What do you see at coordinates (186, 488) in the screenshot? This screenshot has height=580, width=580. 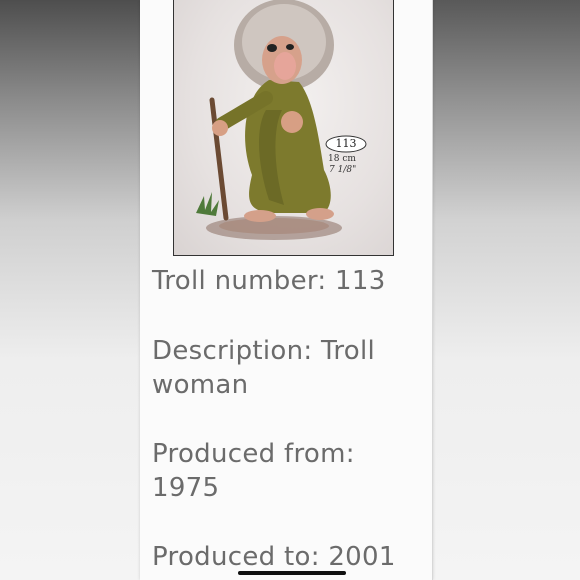 I see `produced-from-year: 1975` at bounding box center [186, 488].